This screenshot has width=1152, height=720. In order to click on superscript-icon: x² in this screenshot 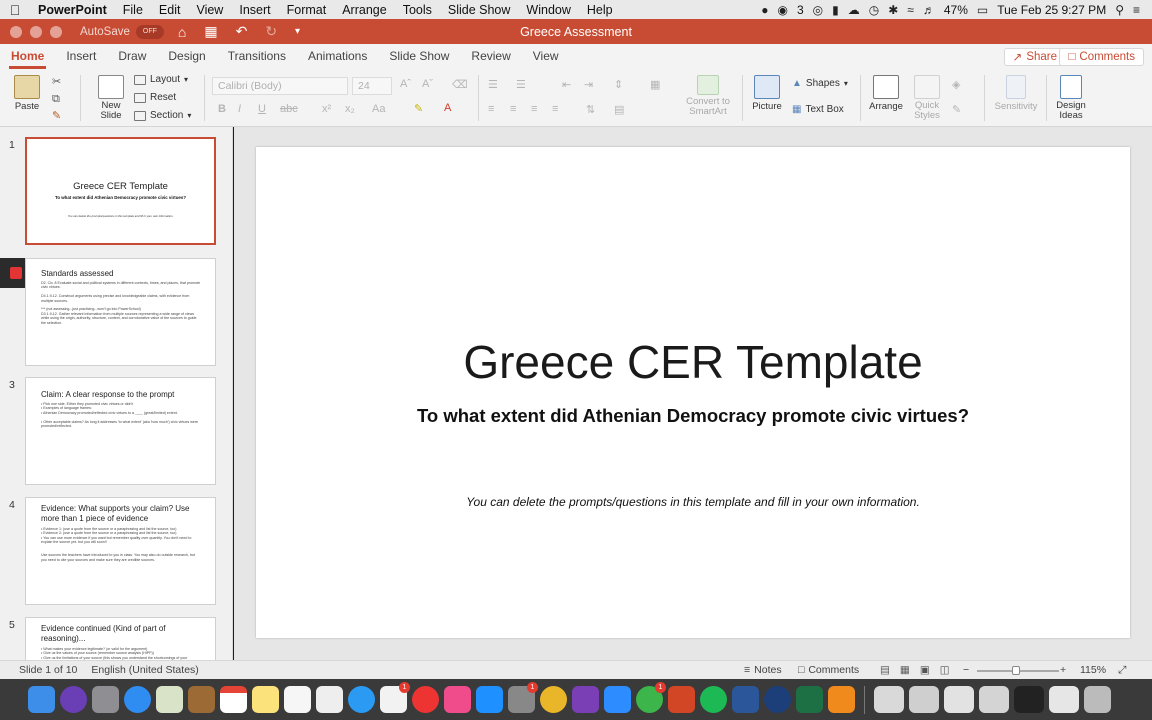, I will do `click(326, 109)`.